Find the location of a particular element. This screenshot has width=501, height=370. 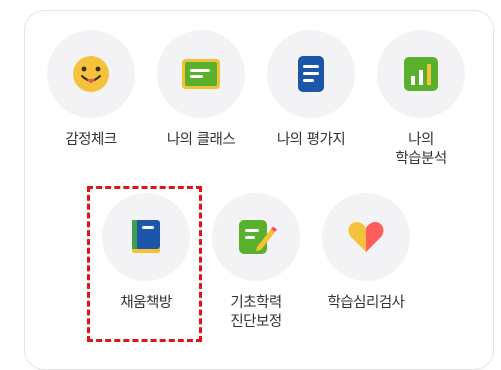

menu-item-my-learning-analysis: 나의 학습분석 is located at coordinates (421, 99).